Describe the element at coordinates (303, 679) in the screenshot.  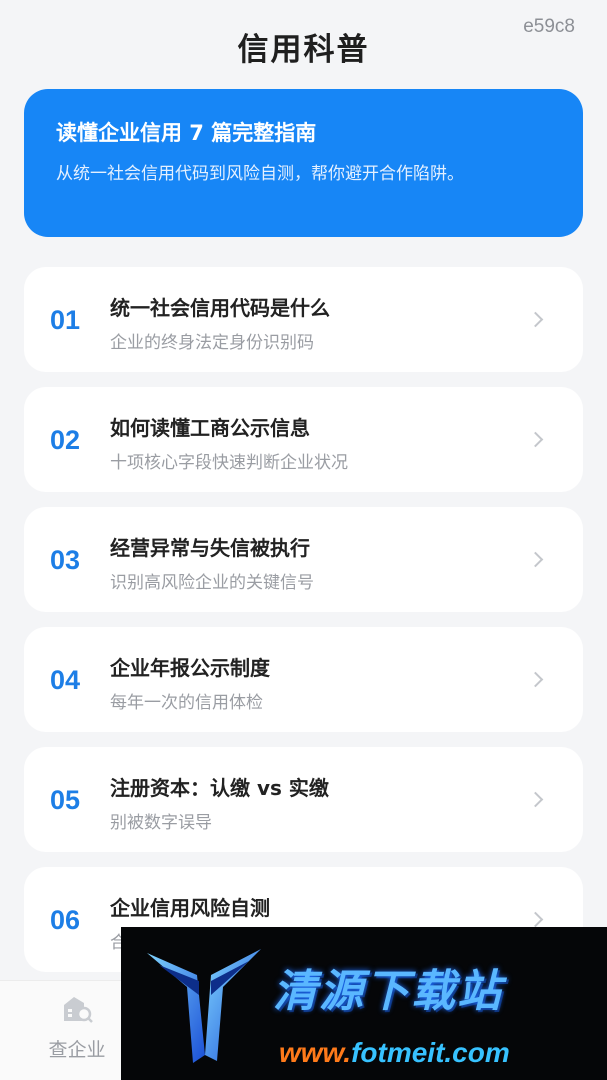
I see `article-card: 04 企业年报公示制度 每年一次的信用体检` at that location.